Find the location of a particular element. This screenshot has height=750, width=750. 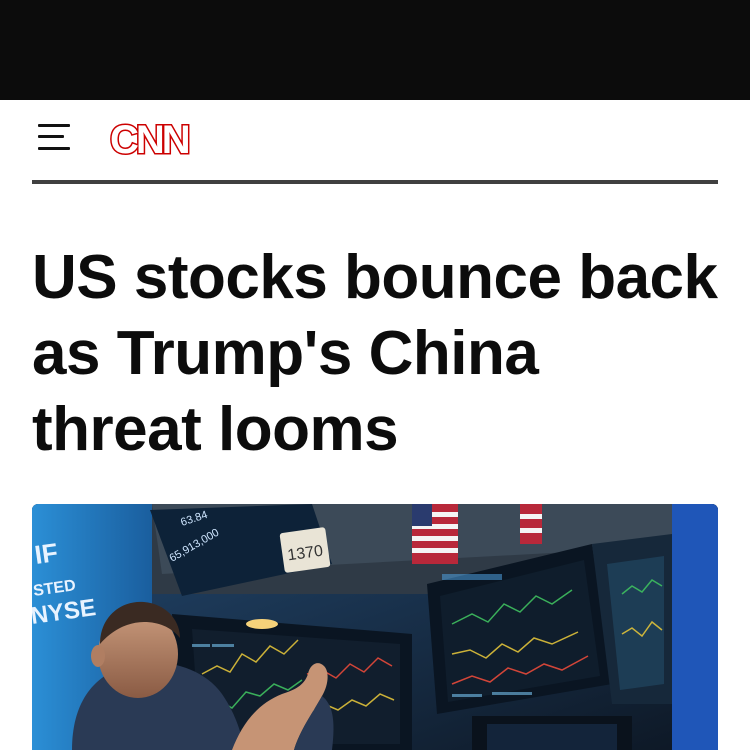

status-bar is located at coordinates (375, 50).